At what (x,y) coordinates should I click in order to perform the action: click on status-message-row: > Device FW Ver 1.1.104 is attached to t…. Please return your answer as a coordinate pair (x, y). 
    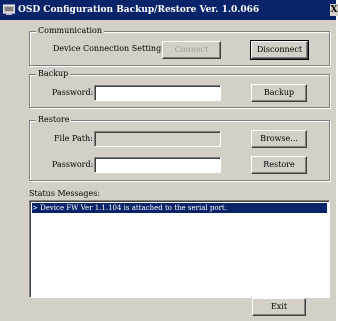
    Looking at the image, I should click on (179, 208).